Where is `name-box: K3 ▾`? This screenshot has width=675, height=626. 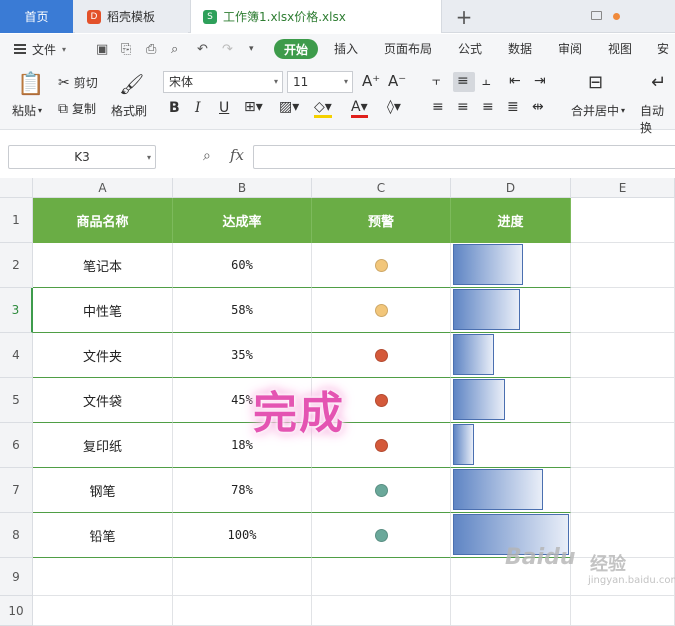 name-box: K3 ▾ is located at coordinates (82, 157).